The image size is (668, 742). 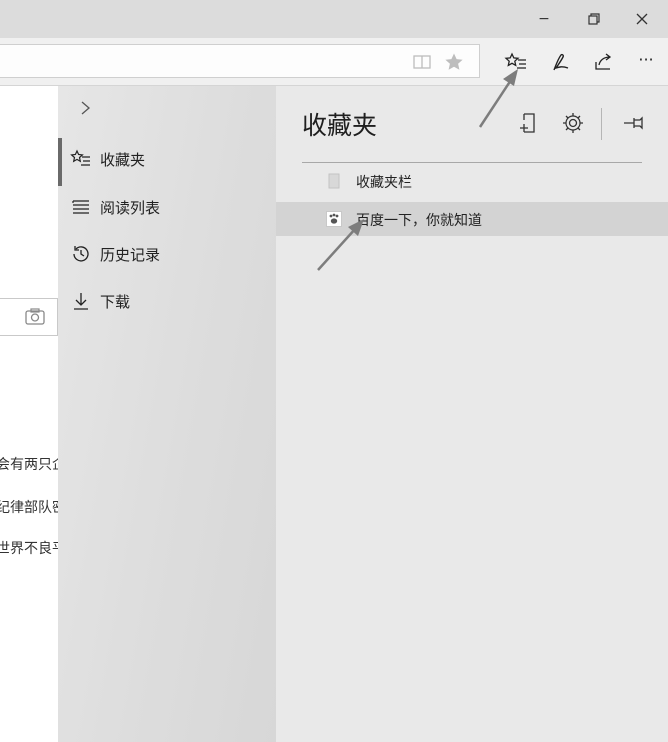 I want to click on hub-item-reading-list: 阅读列表, so click(x=167, y=206).